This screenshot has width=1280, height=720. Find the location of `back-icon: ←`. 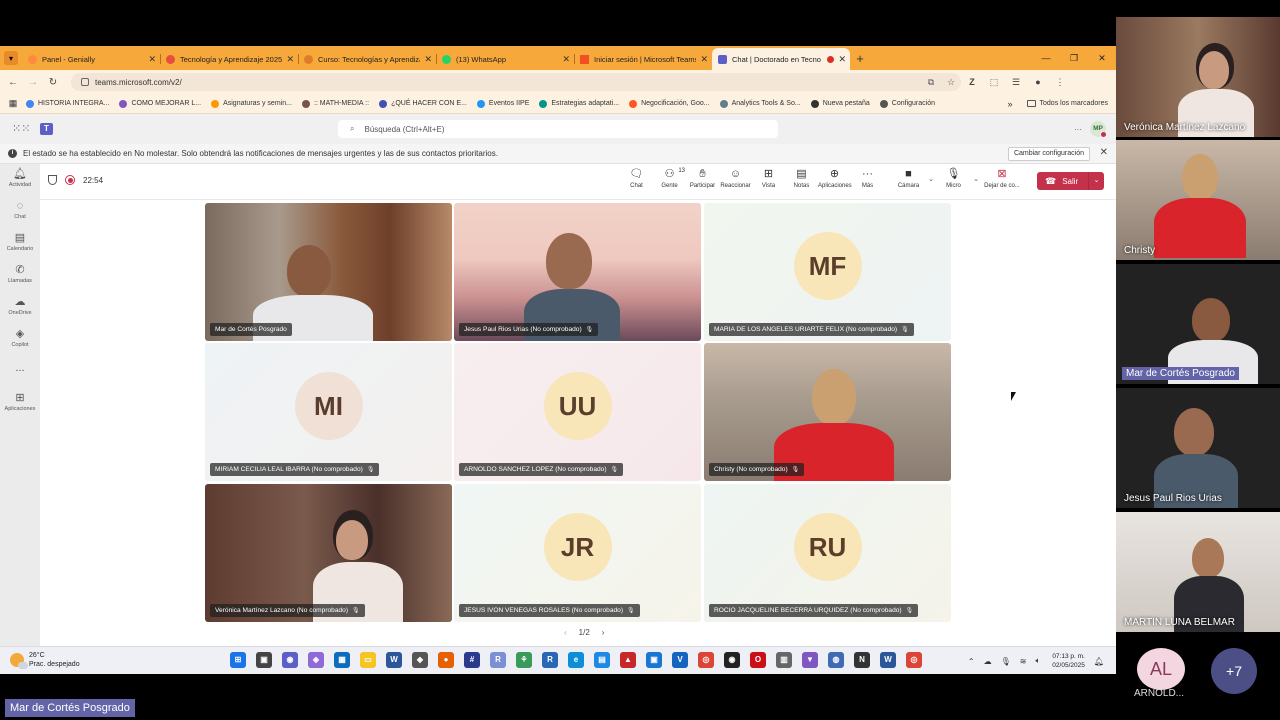

back-icon: ← is located at coordinates (13, 82).